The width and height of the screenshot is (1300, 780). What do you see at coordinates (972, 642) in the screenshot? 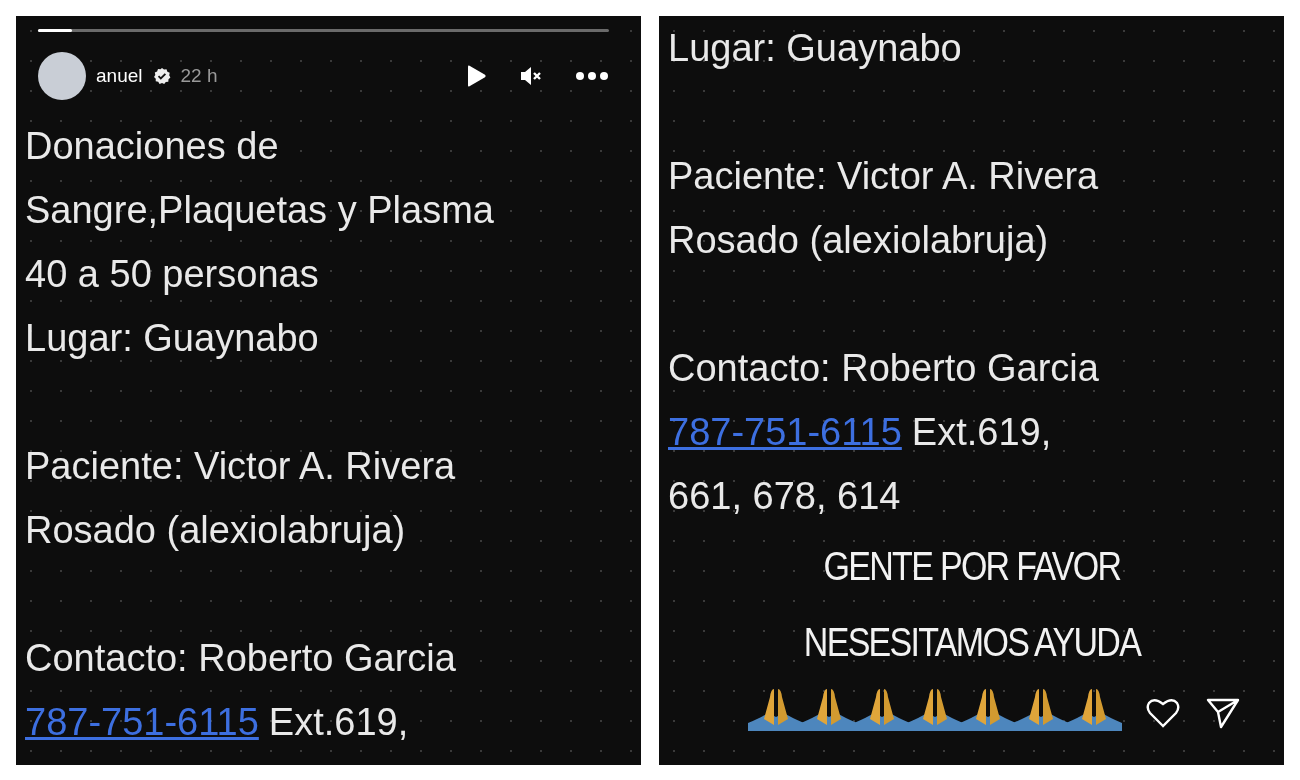
I see `caption-text: NESESITAMOS AYUDA` at bounding box center [972, 642].